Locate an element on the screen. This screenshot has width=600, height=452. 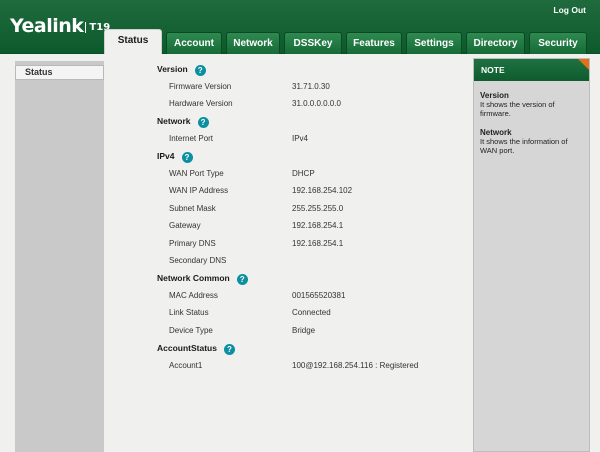
sidebar-item-status: Status is located at coordinates (59, 72).